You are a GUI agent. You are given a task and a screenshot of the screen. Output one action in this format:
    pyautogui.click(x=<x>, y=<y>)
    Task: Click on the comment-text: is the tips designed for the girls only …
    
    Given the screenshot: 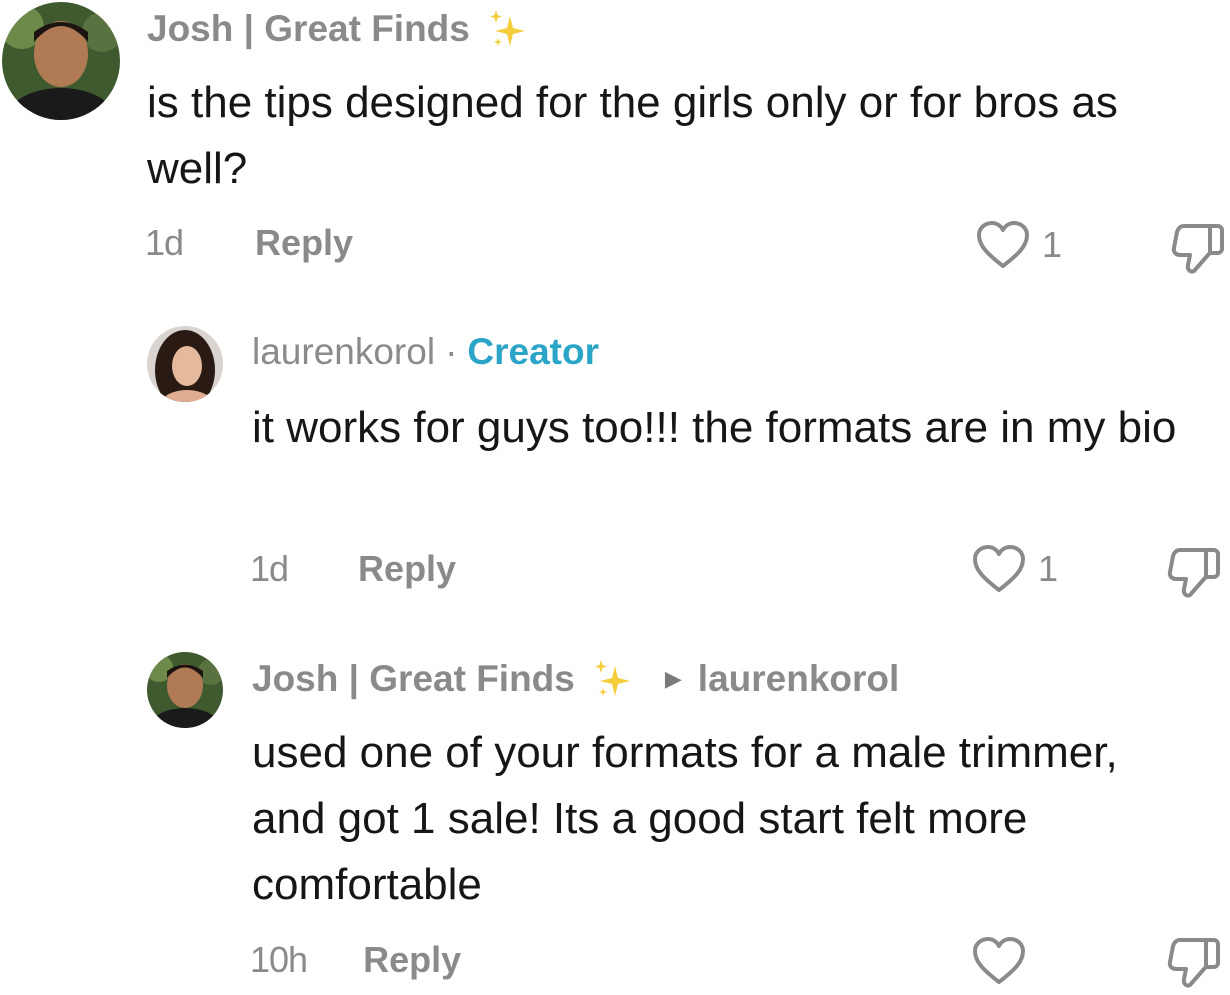 What is the action you would take?
    pyautogui.click(x=632, y=135)
    